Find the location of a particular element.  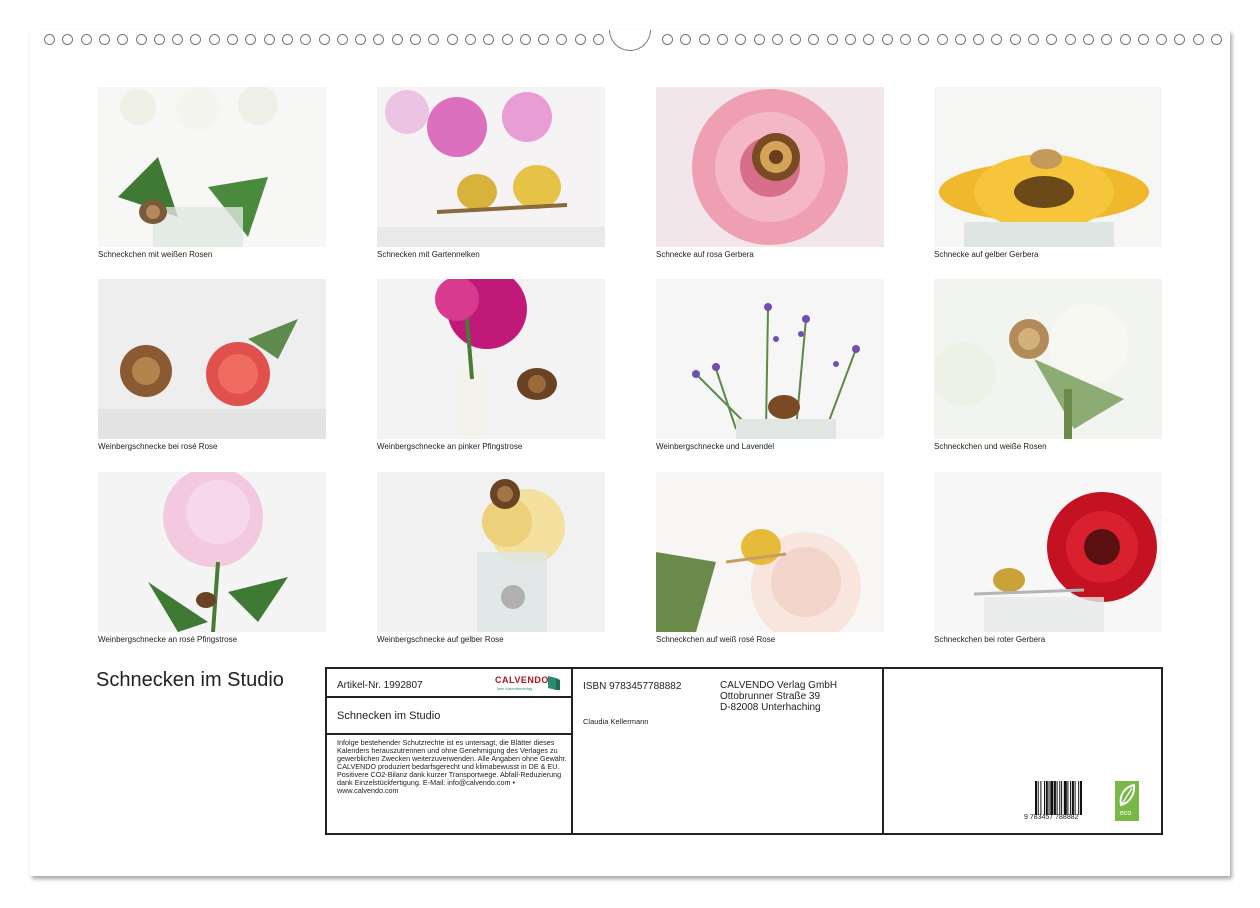

mini-calendar-strip: Januar is located at coordinates (212, 241).